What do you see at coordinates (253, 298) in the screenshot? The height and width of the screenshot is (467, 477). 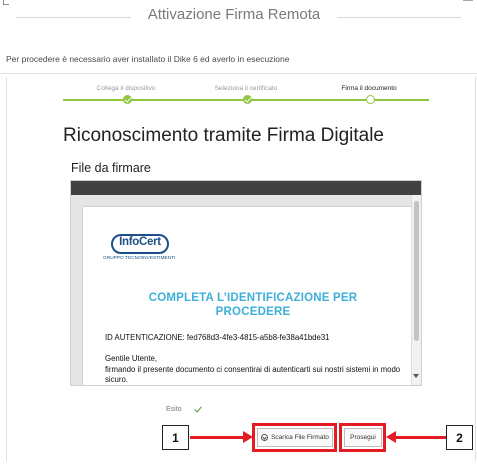 I see `headline-line-1: COMPLETA L’IDENTIFICAZIONE PER` at bounding box center [253, 298].